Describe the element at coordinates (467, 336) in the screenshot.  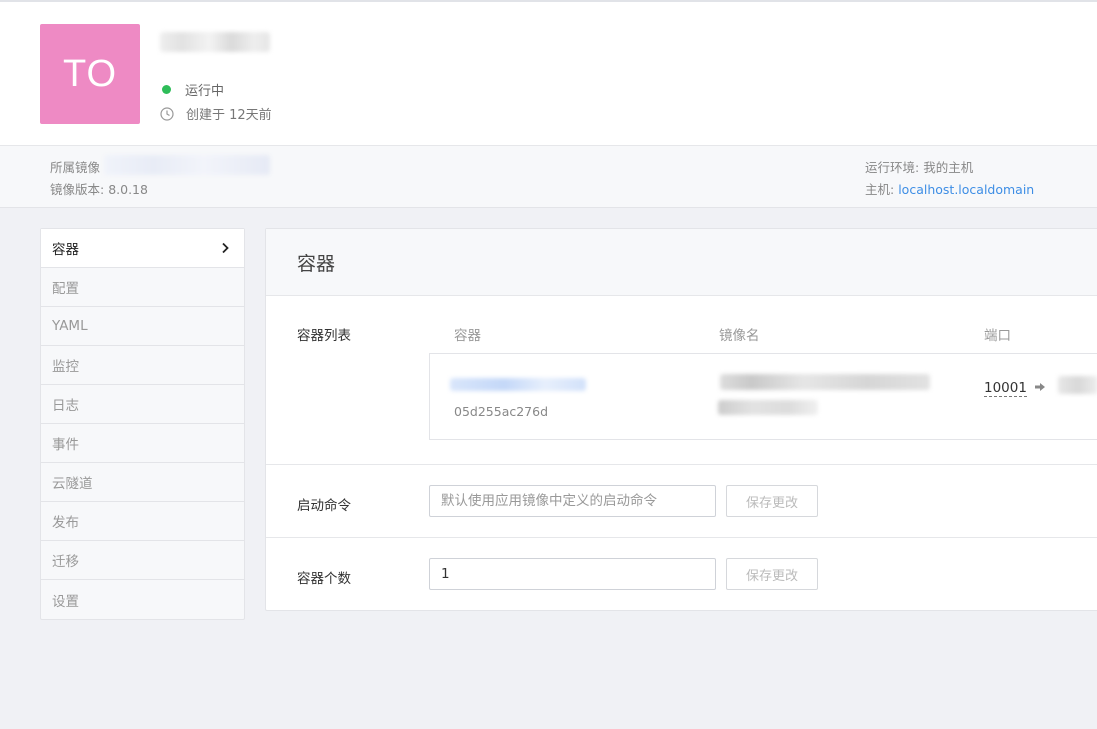
I see `column-header-container: 容器` at that location.